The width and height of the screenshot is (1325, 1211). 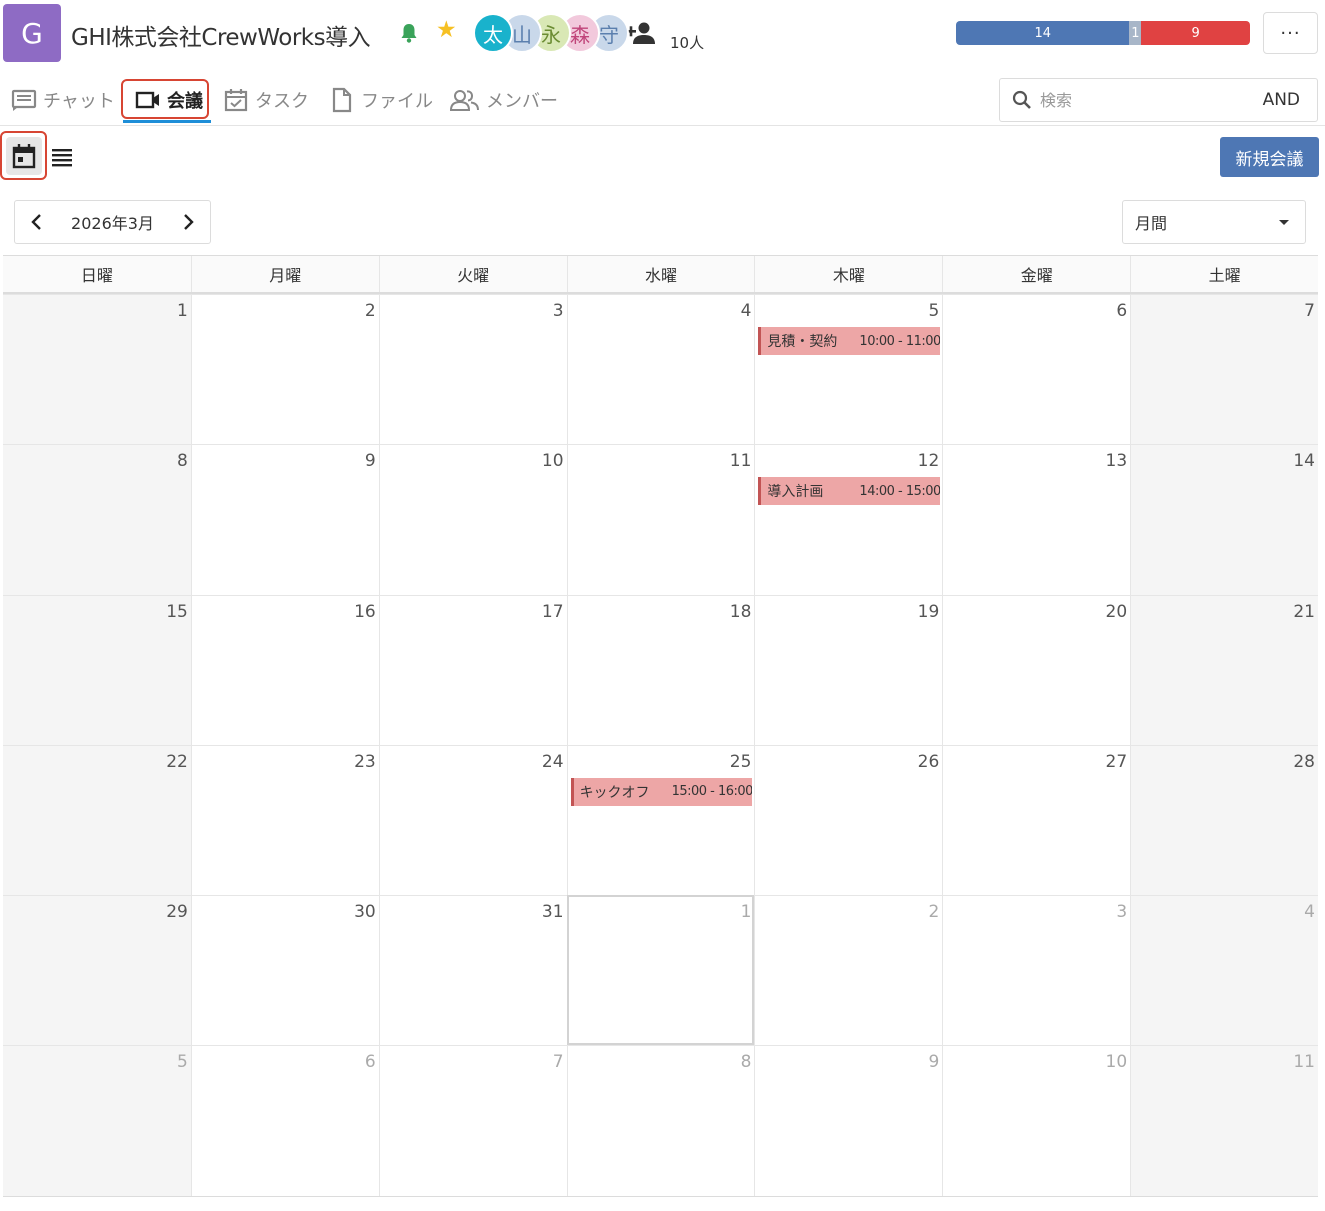 What do you see at coordinates (504, 100) in the screenshot?
I see `tab-members: メンバー` at bounding box center [504, 100].